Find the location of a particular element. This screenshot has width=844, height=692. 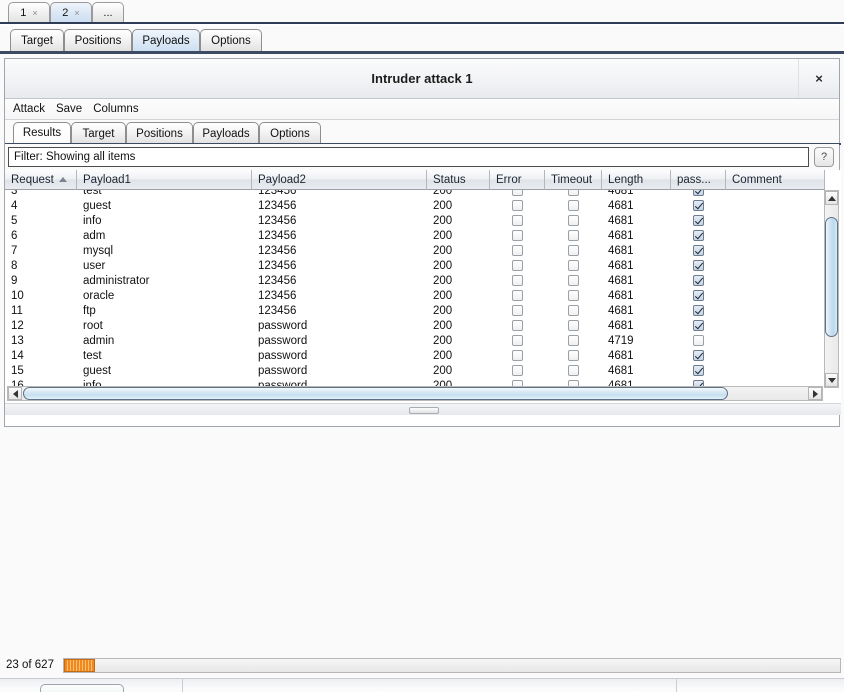

vertical-scrollbar is located at coordinates (831, 289).